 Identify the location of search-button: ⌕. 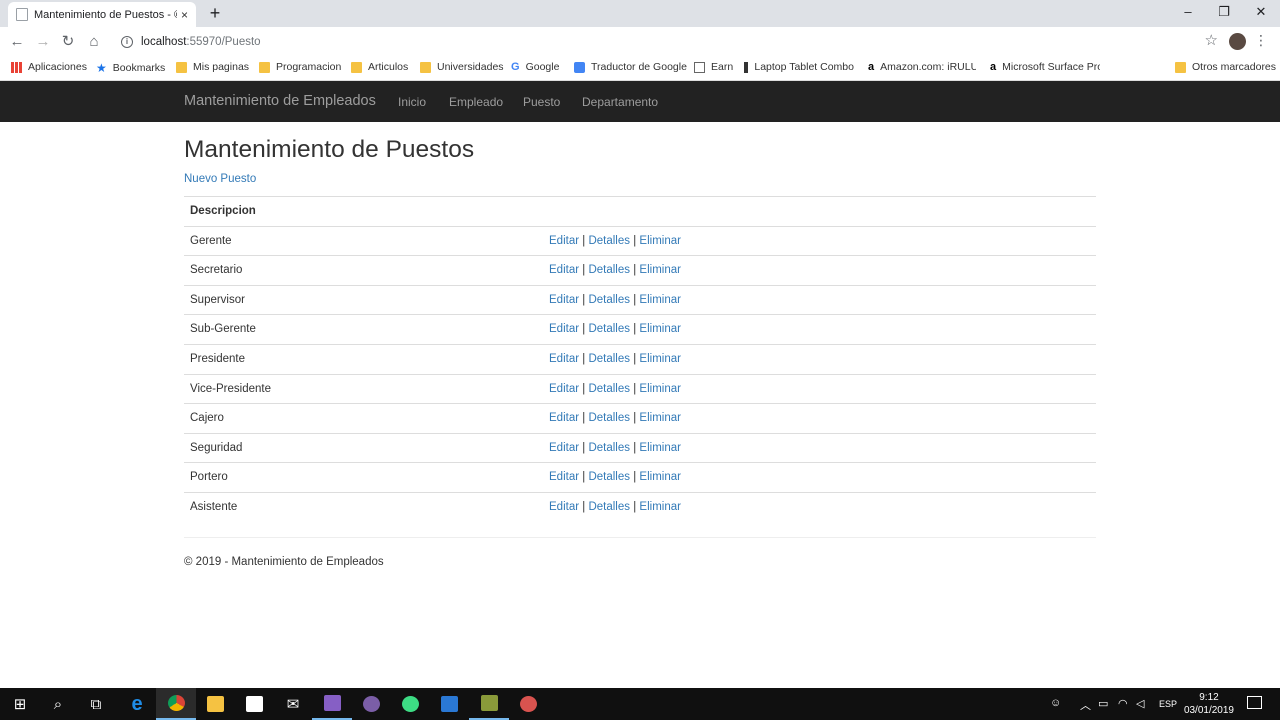
(58, 704).